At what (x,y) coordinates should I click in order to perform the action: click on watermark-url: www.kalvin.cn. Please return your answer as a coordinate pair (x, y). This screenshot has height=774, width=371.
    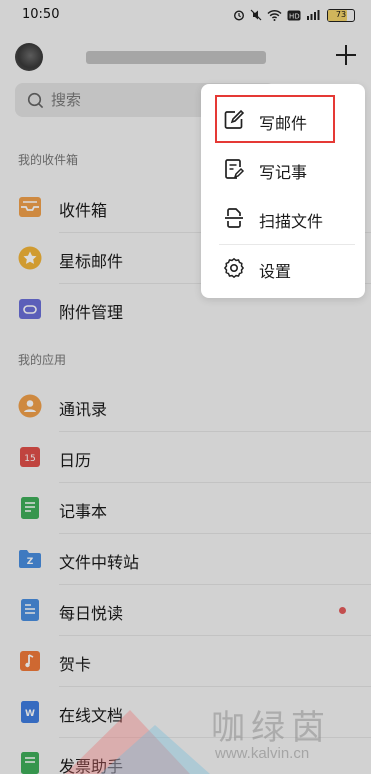
    Looking at the image, I should click on (262, 753).